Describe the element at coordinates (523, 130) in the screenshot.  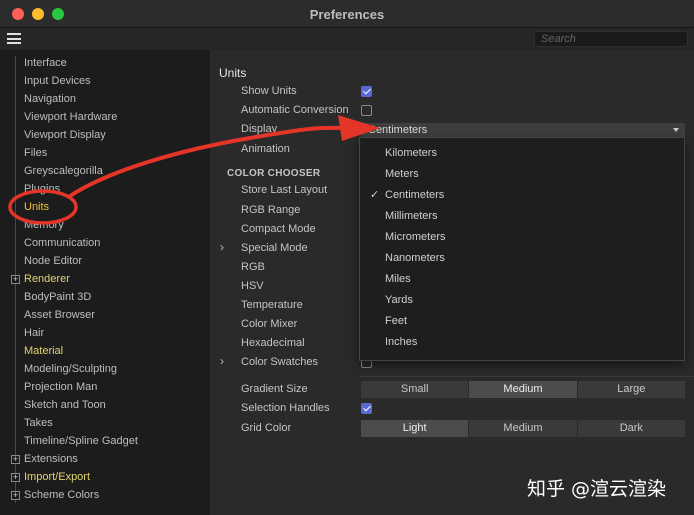
I see `display-unit-dropdown: Centimeters` at that location.